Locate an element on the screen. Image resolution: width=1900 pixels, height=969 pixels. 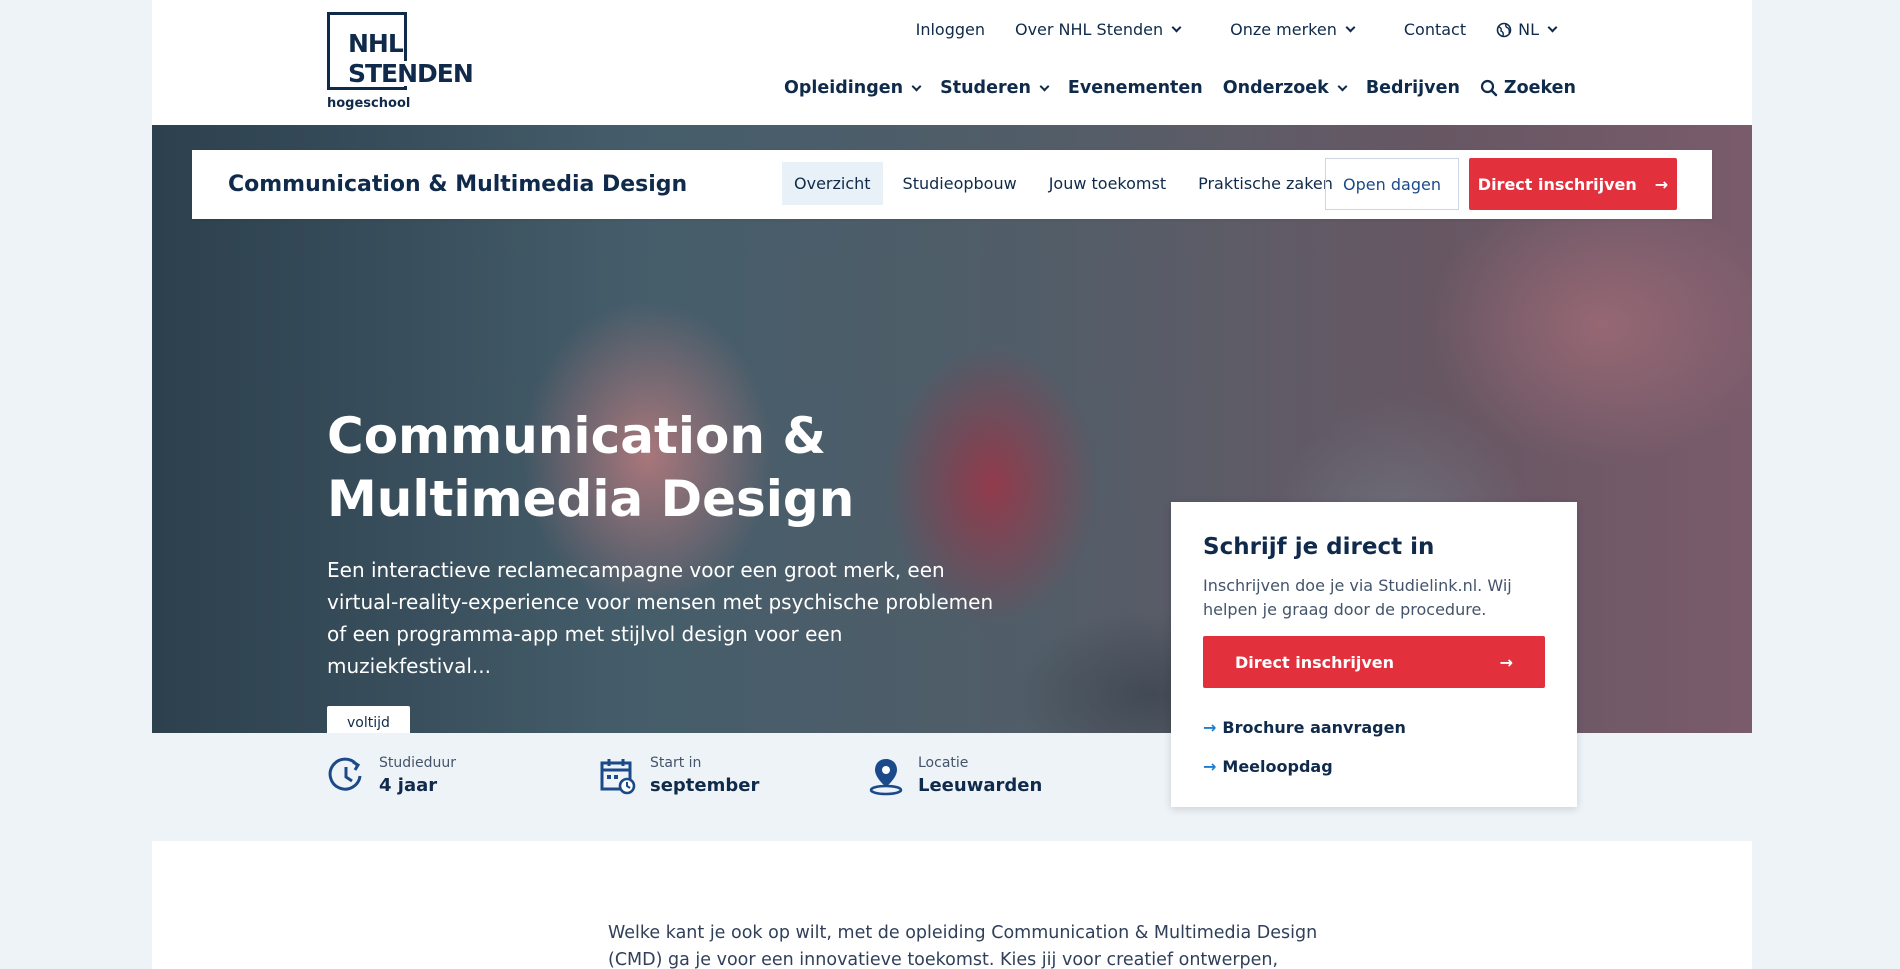
meeloopdag-link: → Meeloopdag is located at coordinates (1374, 766).